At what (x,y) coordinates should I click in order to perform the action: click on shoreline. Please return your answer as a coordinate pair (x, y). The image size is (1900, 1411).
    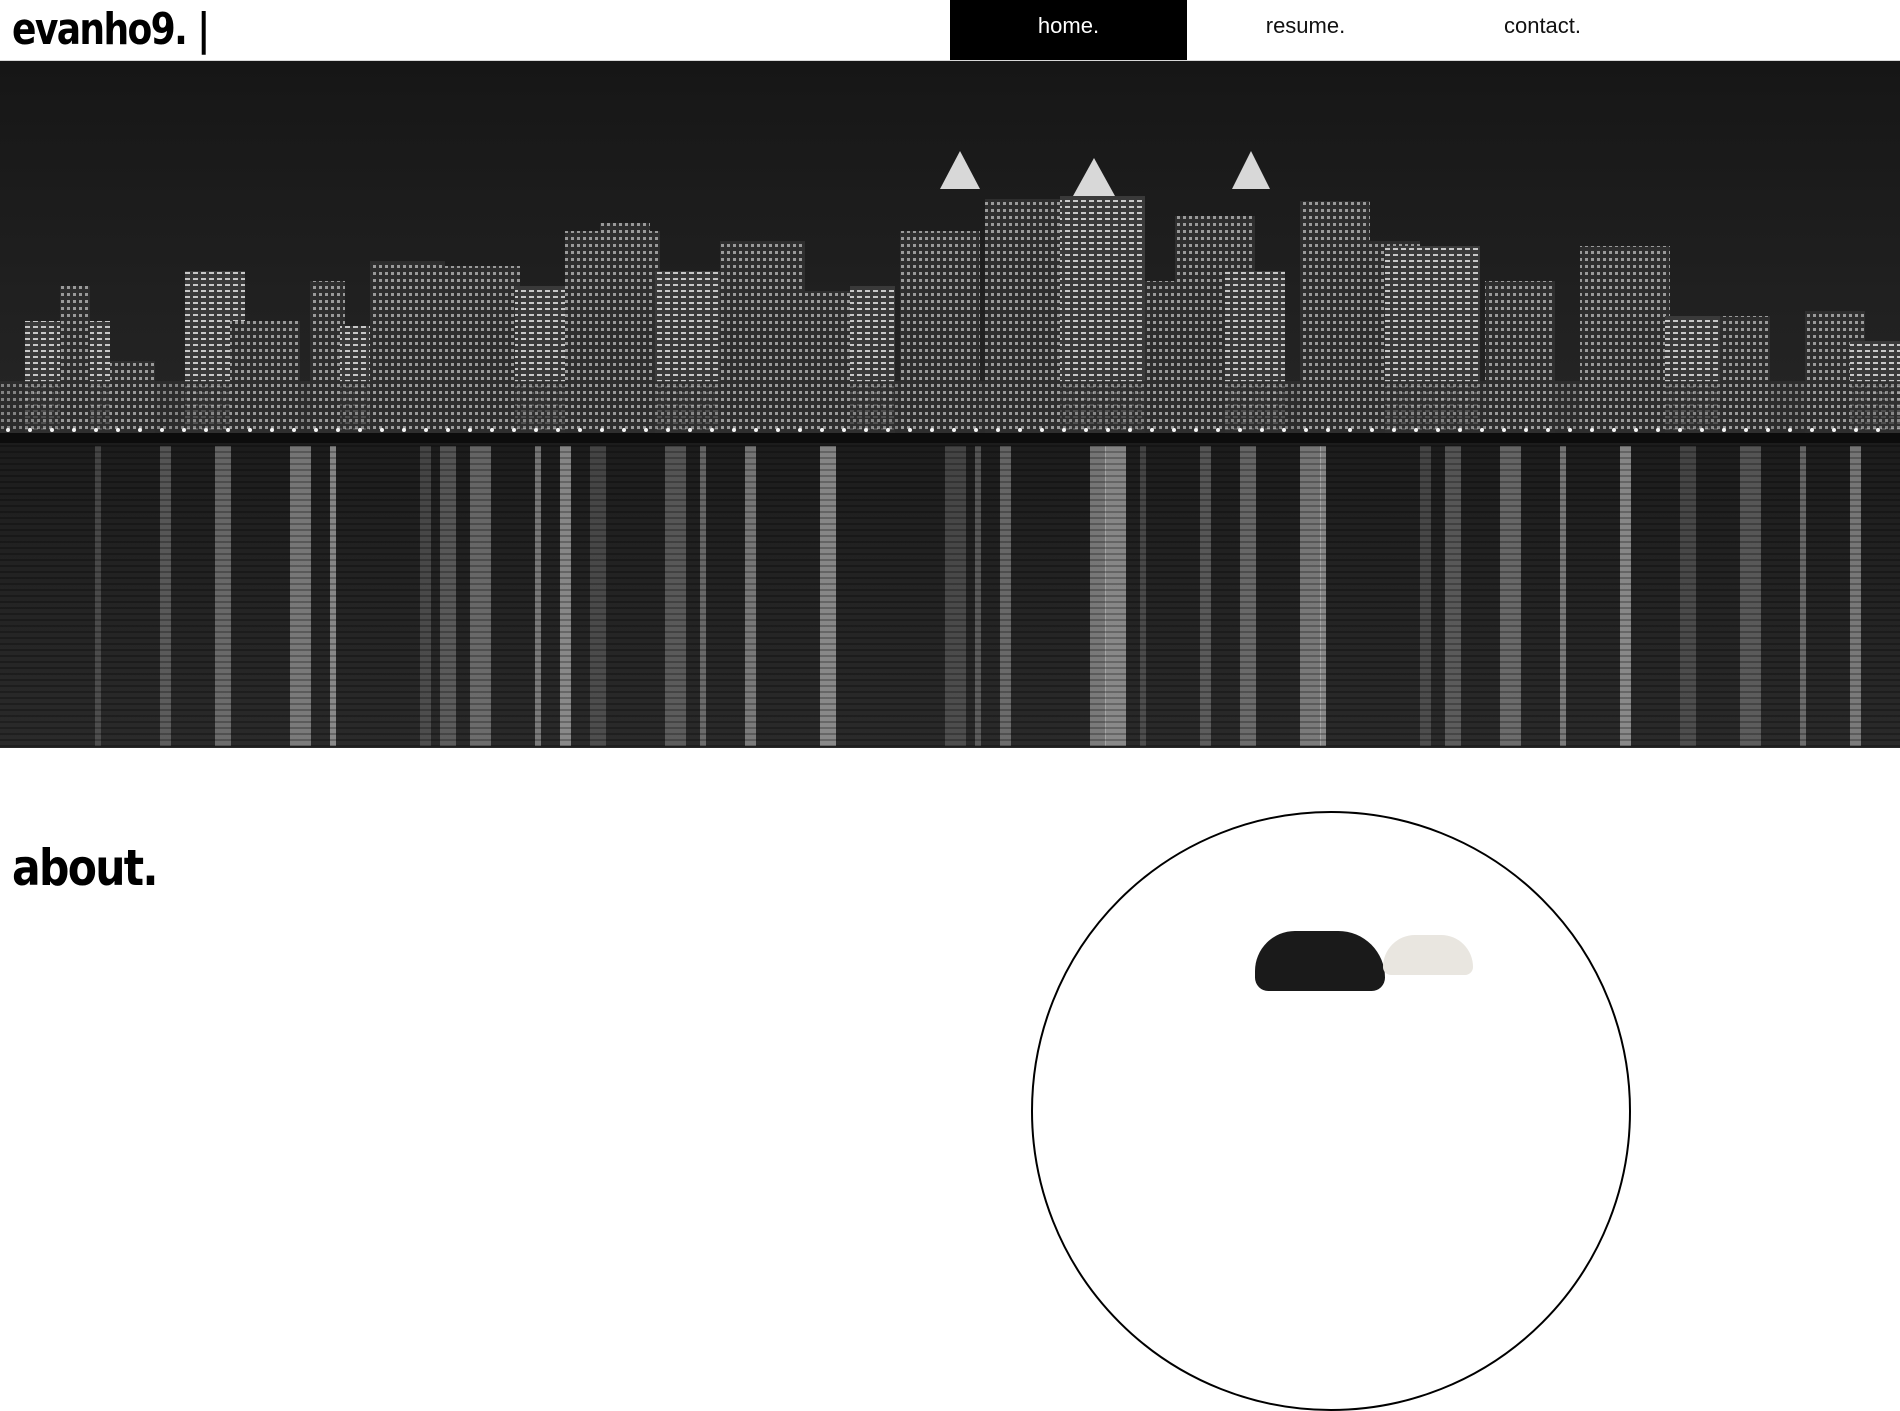
    Looking at the image, I should click on (950, 438).